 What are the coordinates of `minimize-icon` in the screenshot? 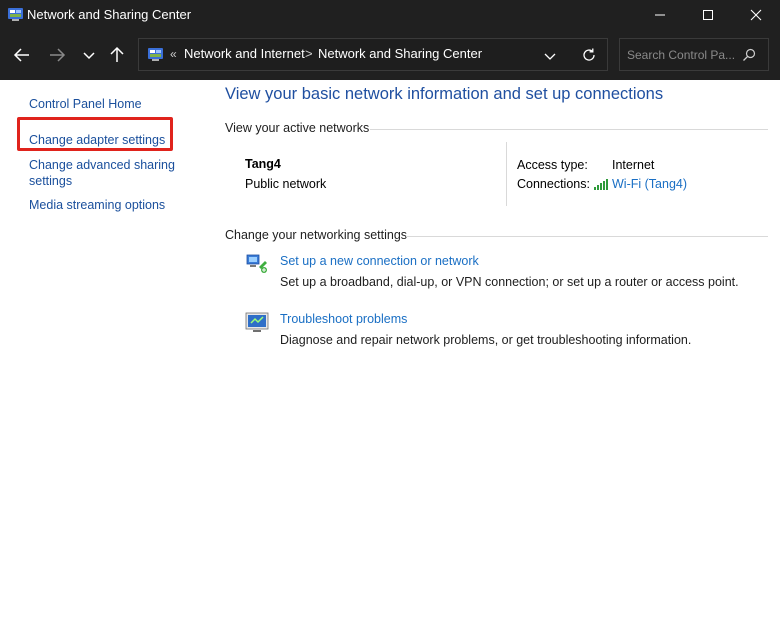 It's located at (660, 15).